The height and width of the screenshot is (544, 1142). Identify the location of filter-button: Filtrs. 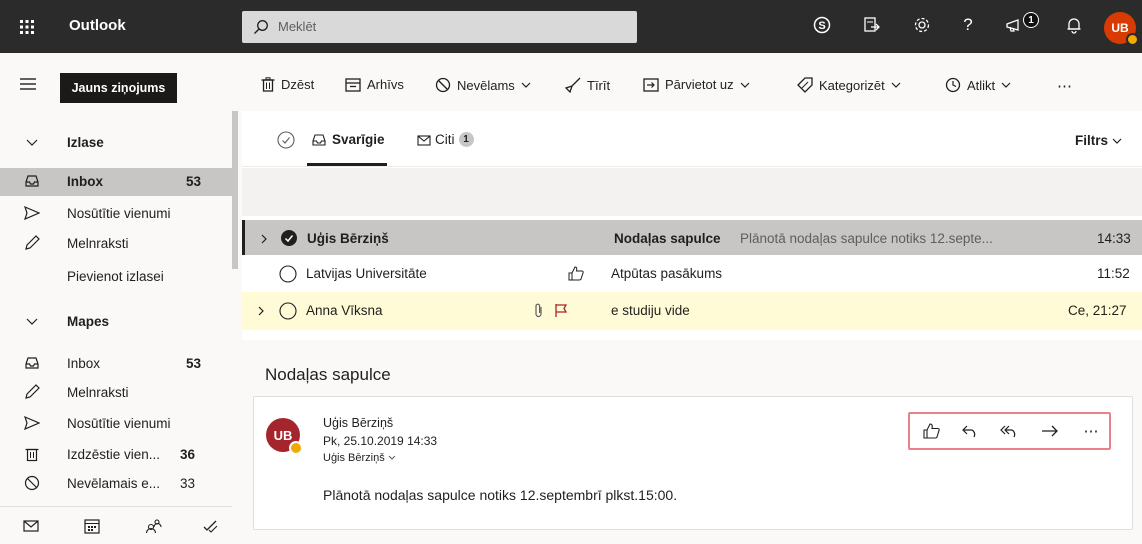
(1098, 140).